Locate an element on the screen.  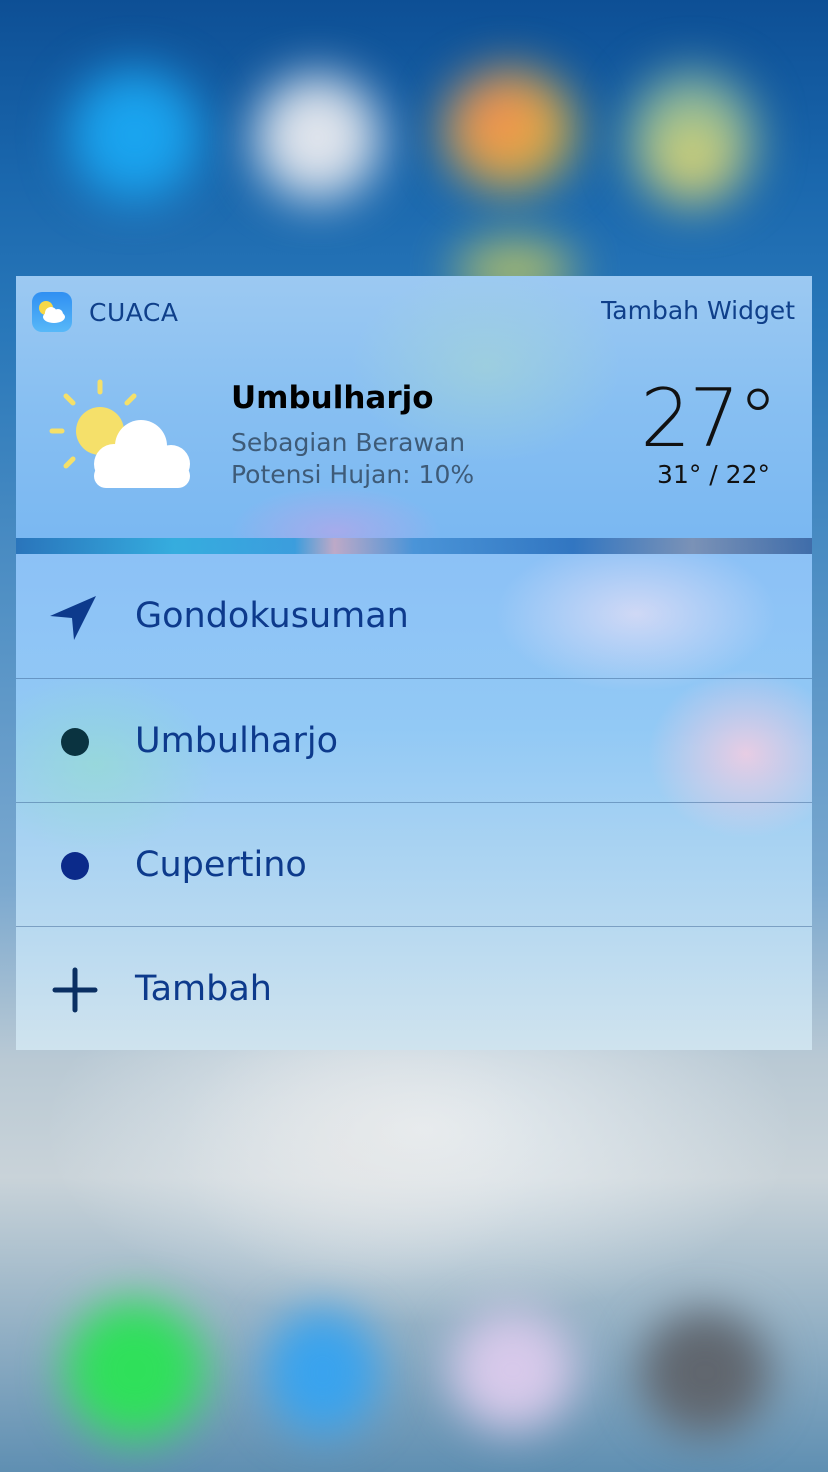
plus-icon is located at coordinates (74, 991).